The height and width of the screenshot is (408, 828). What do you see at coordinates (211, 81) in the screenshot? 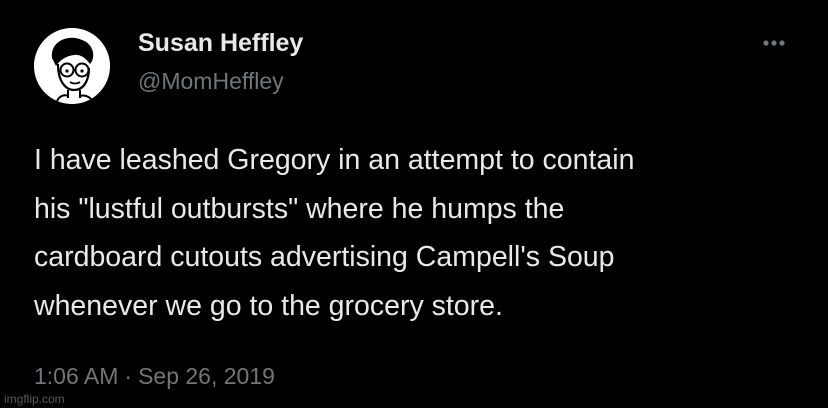
I see `author-handle: @MomHeffley` at bounding box center [211, 81].